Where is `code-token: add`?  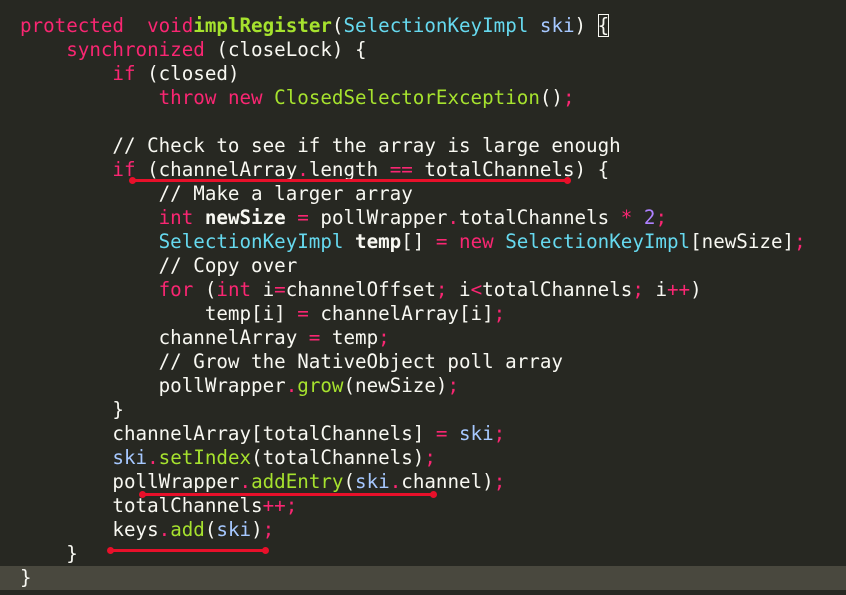 code-token: add is located at coordinates (187, 529).